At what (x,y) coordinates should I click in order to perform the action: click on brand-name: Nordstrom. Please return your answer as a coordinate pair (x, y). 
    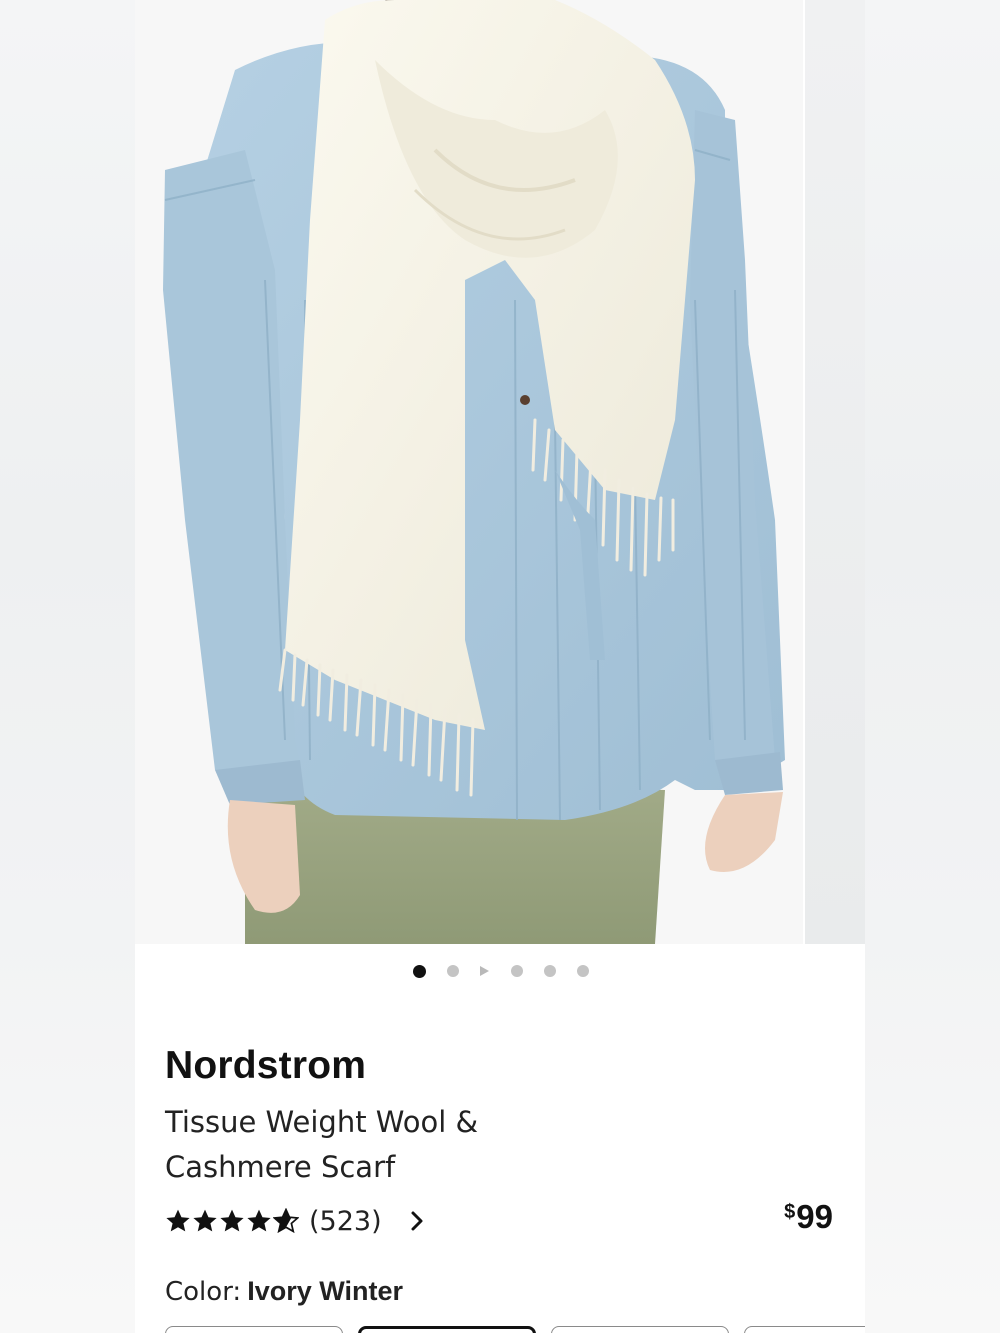
    Looking at the image, I should click on (265, 1066).